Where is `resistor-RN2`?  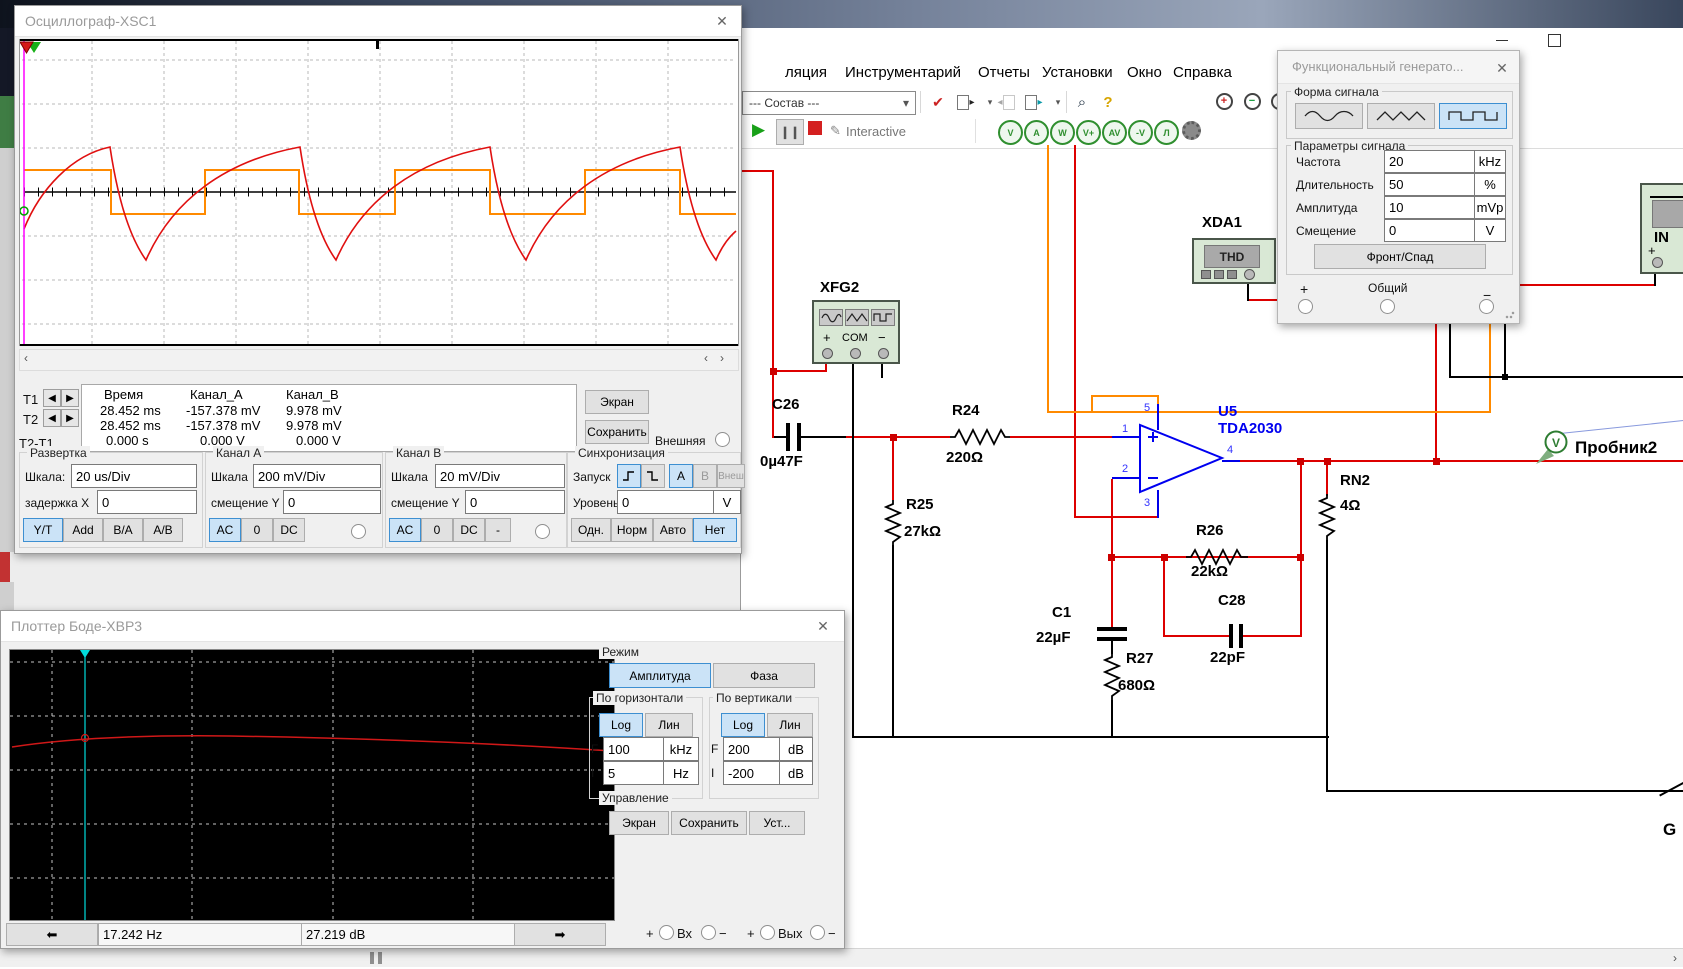
resistor-RN2 is located at coordinates (1327, 517).